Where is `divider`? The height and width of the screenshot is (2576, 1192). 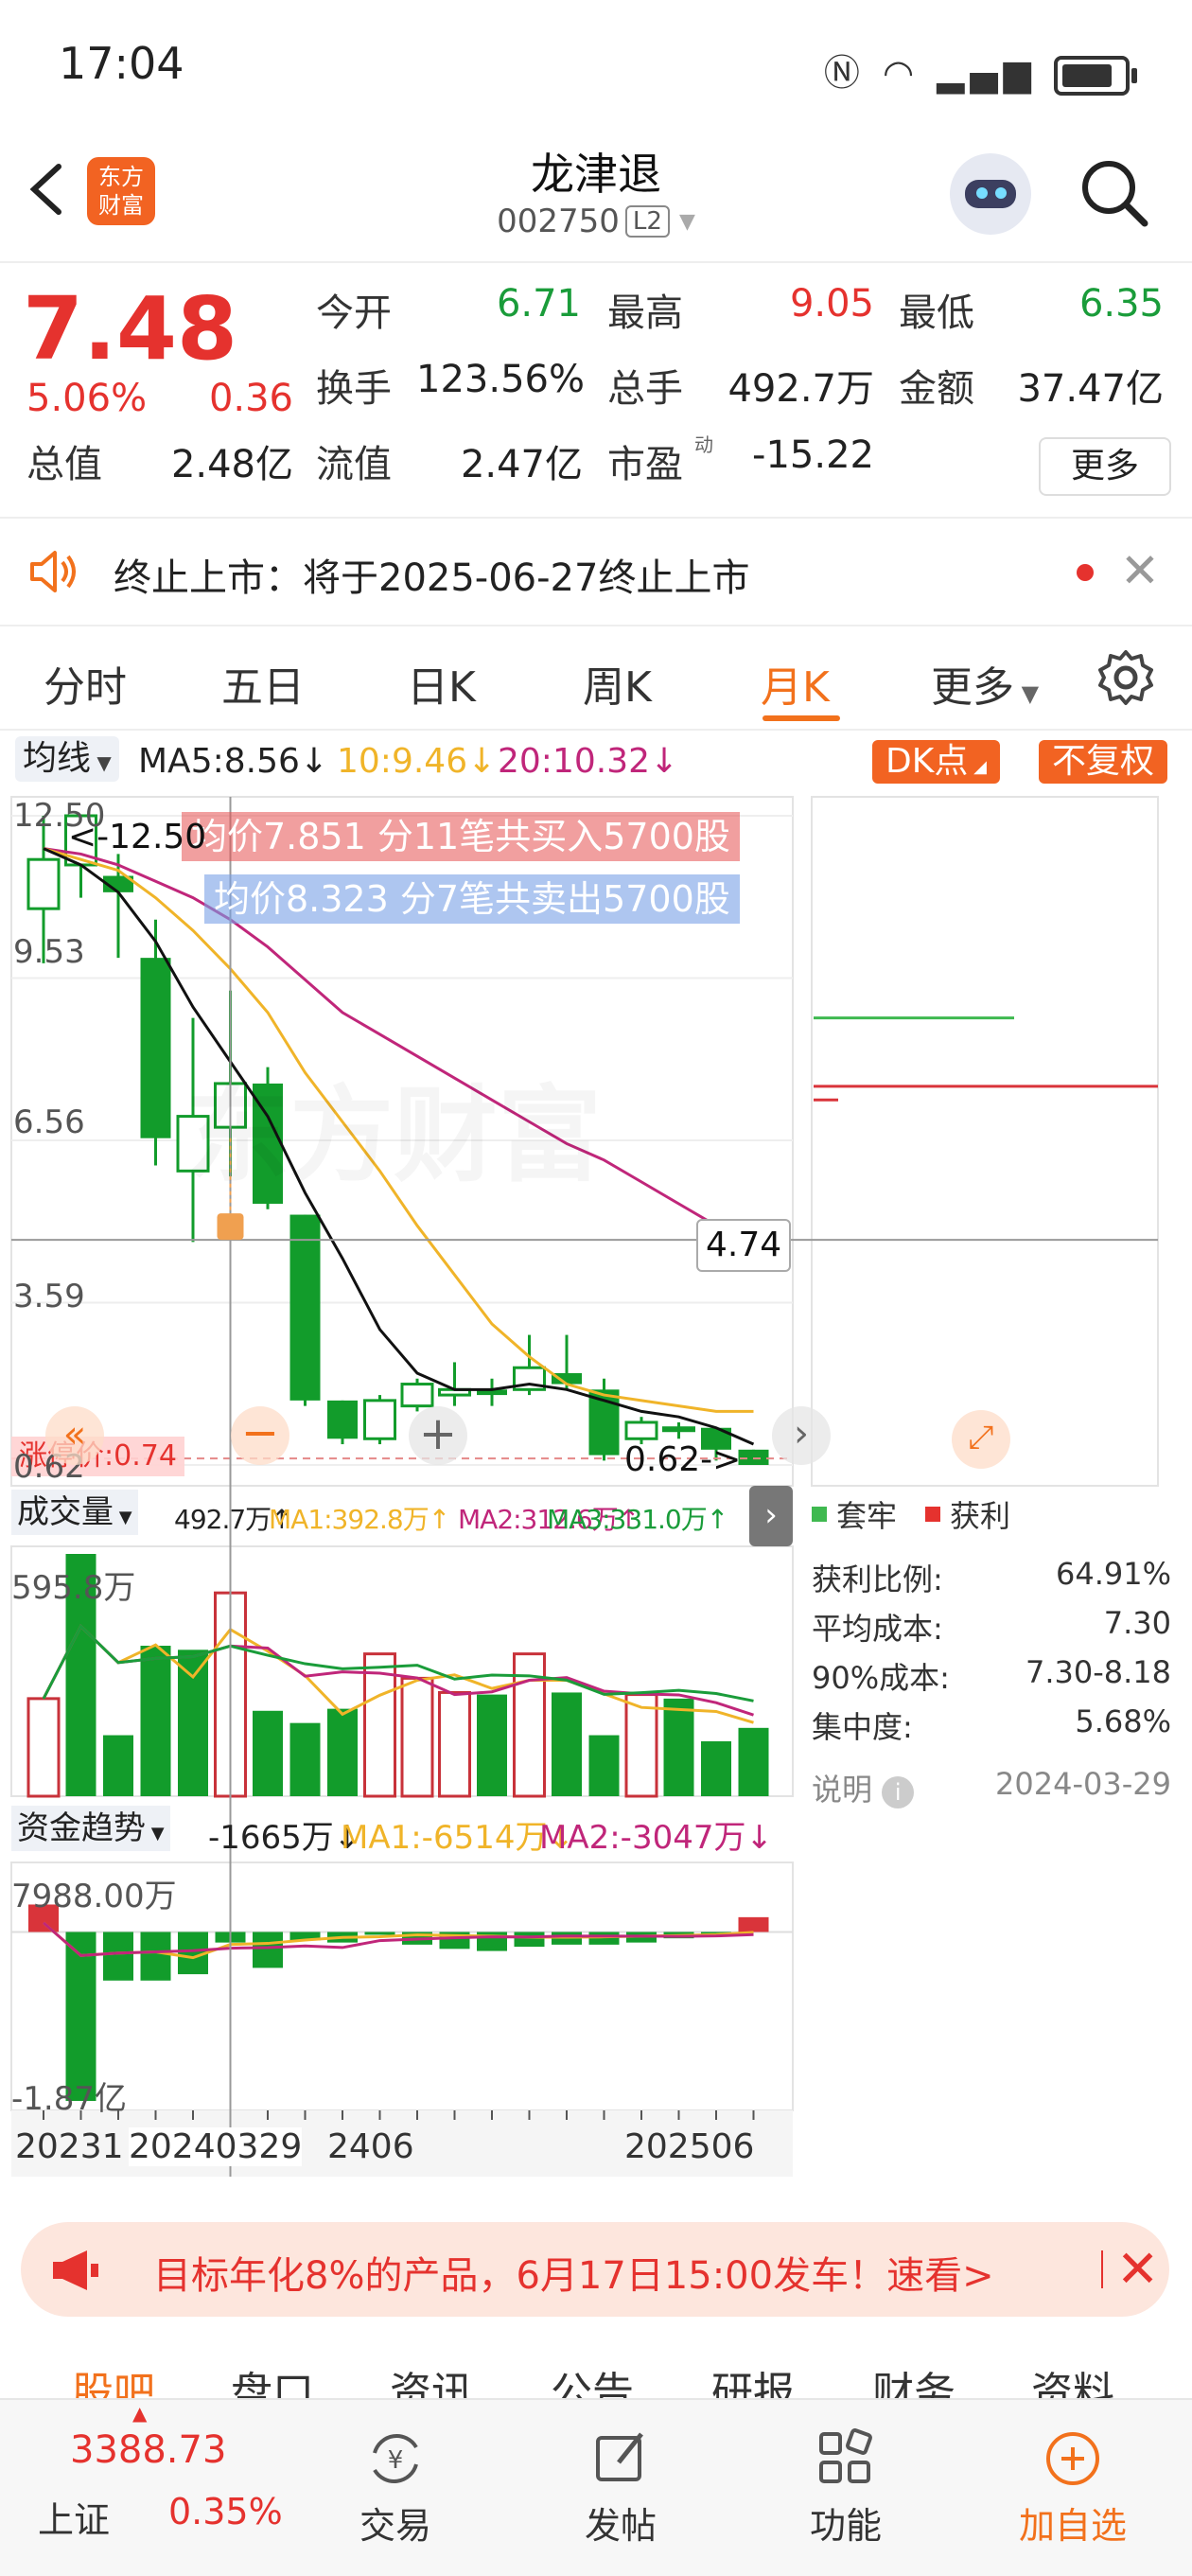 divider is located at coordinates (1102, 2269).